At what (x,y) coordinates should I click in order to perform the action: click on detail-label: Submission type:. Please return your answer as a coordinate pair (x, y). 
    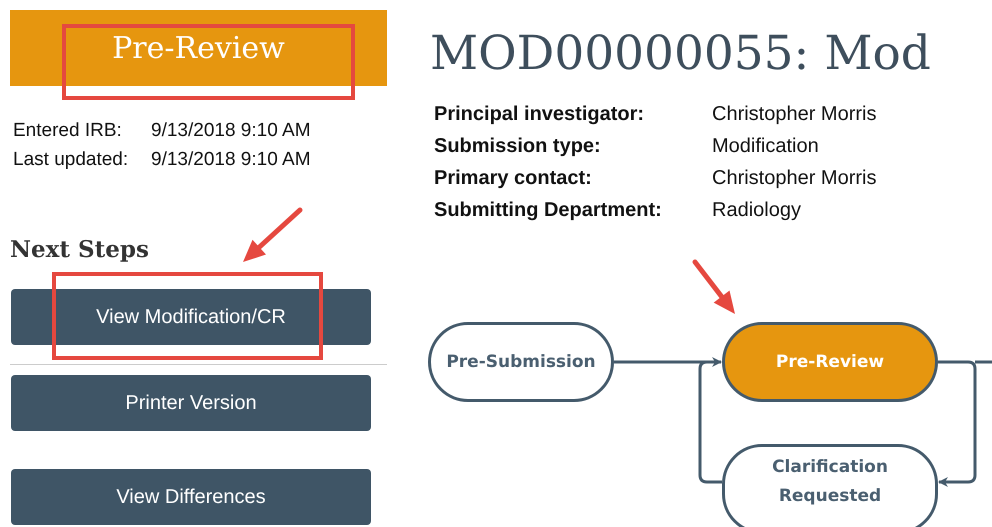
    Looking at the image, I should click on (518, 146).